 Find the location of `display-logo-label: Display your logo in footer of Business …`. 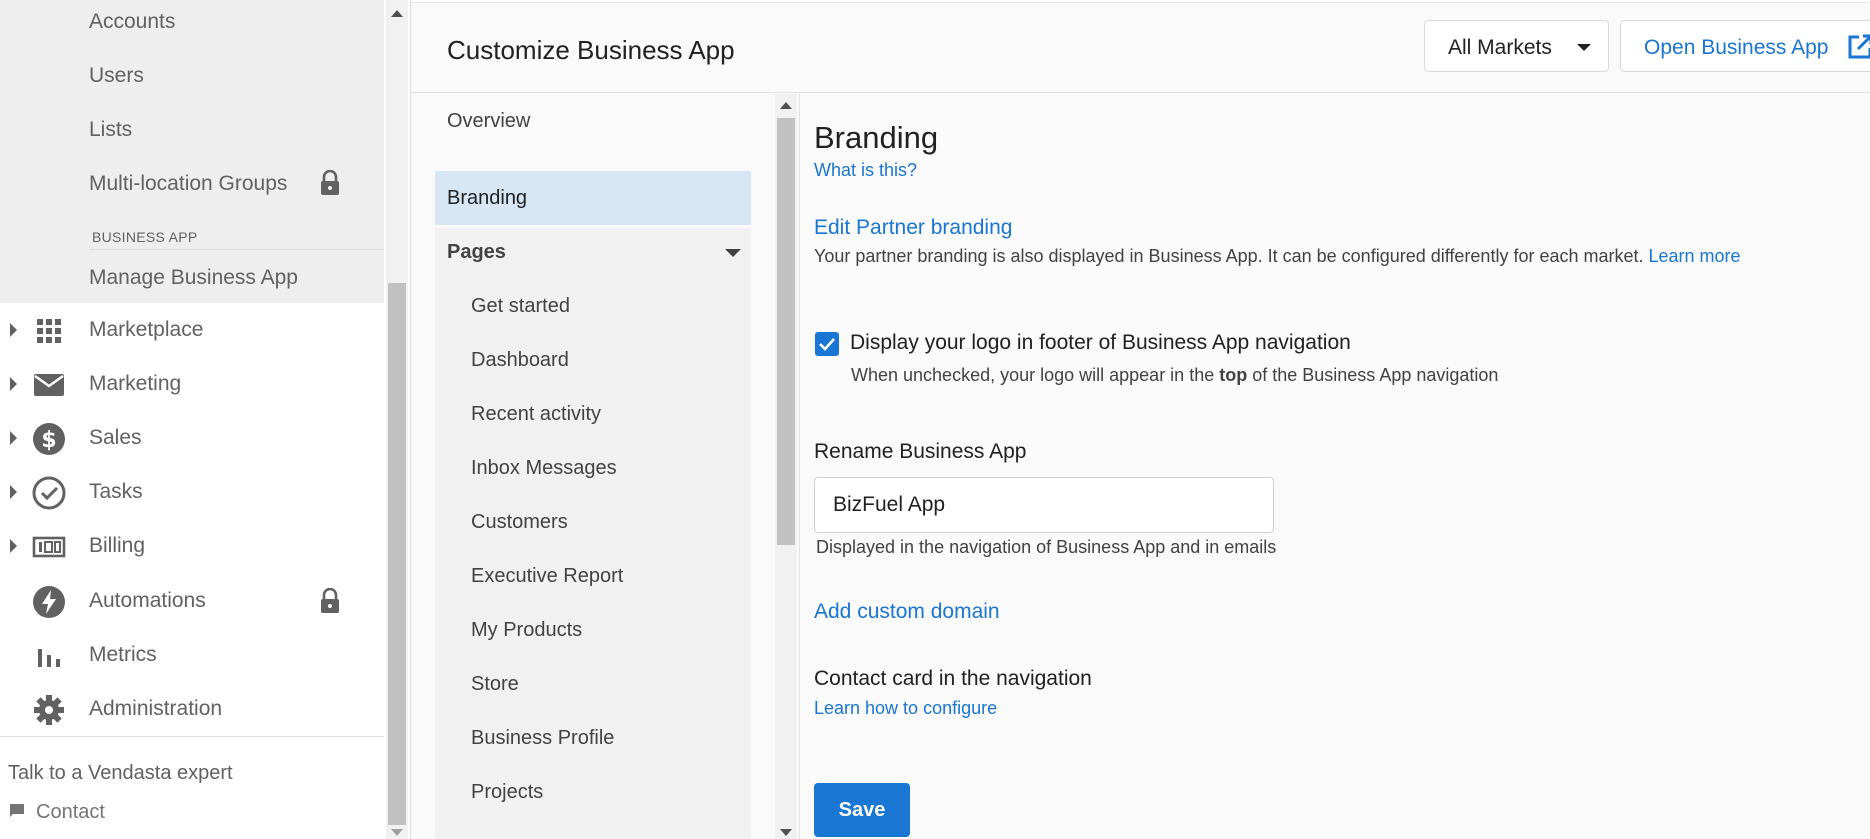

display-logo-label: Display your logo in footer of Business … is located at coordinates (1100, 343).